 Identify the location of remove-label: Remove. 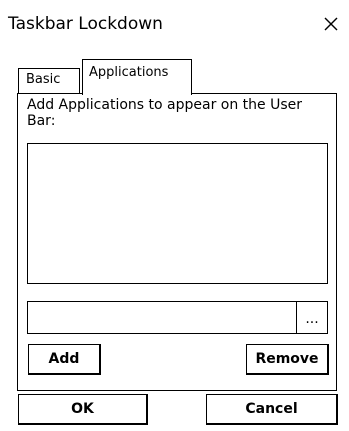
(287, 359).